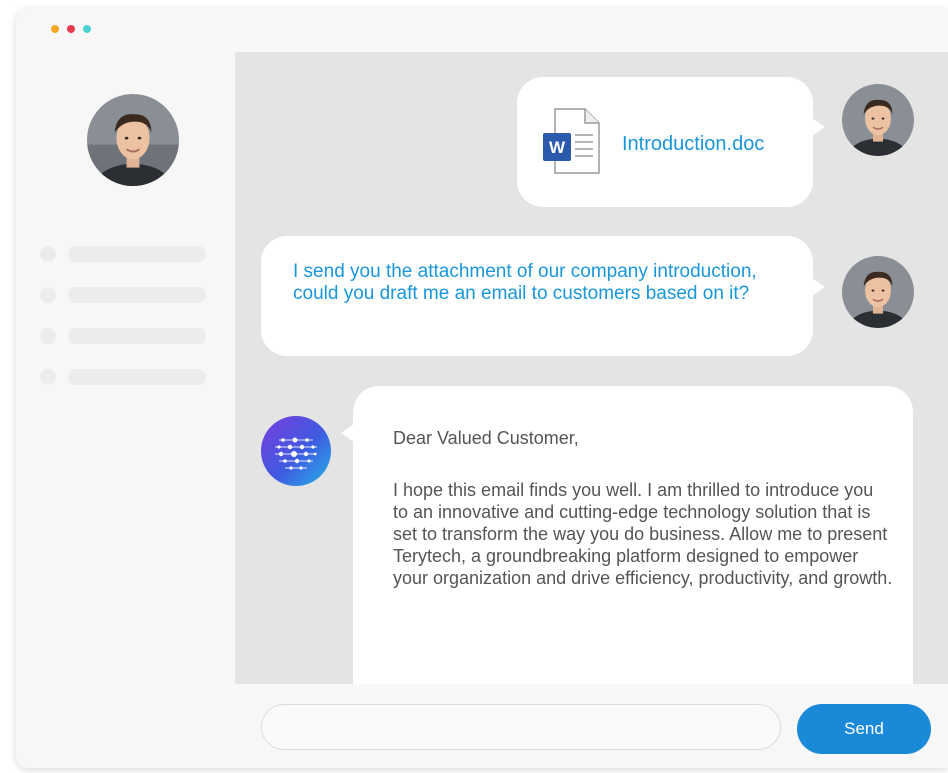 The image size is (948, 773). I want to click on composer-bar: Send, so click(591, 726).